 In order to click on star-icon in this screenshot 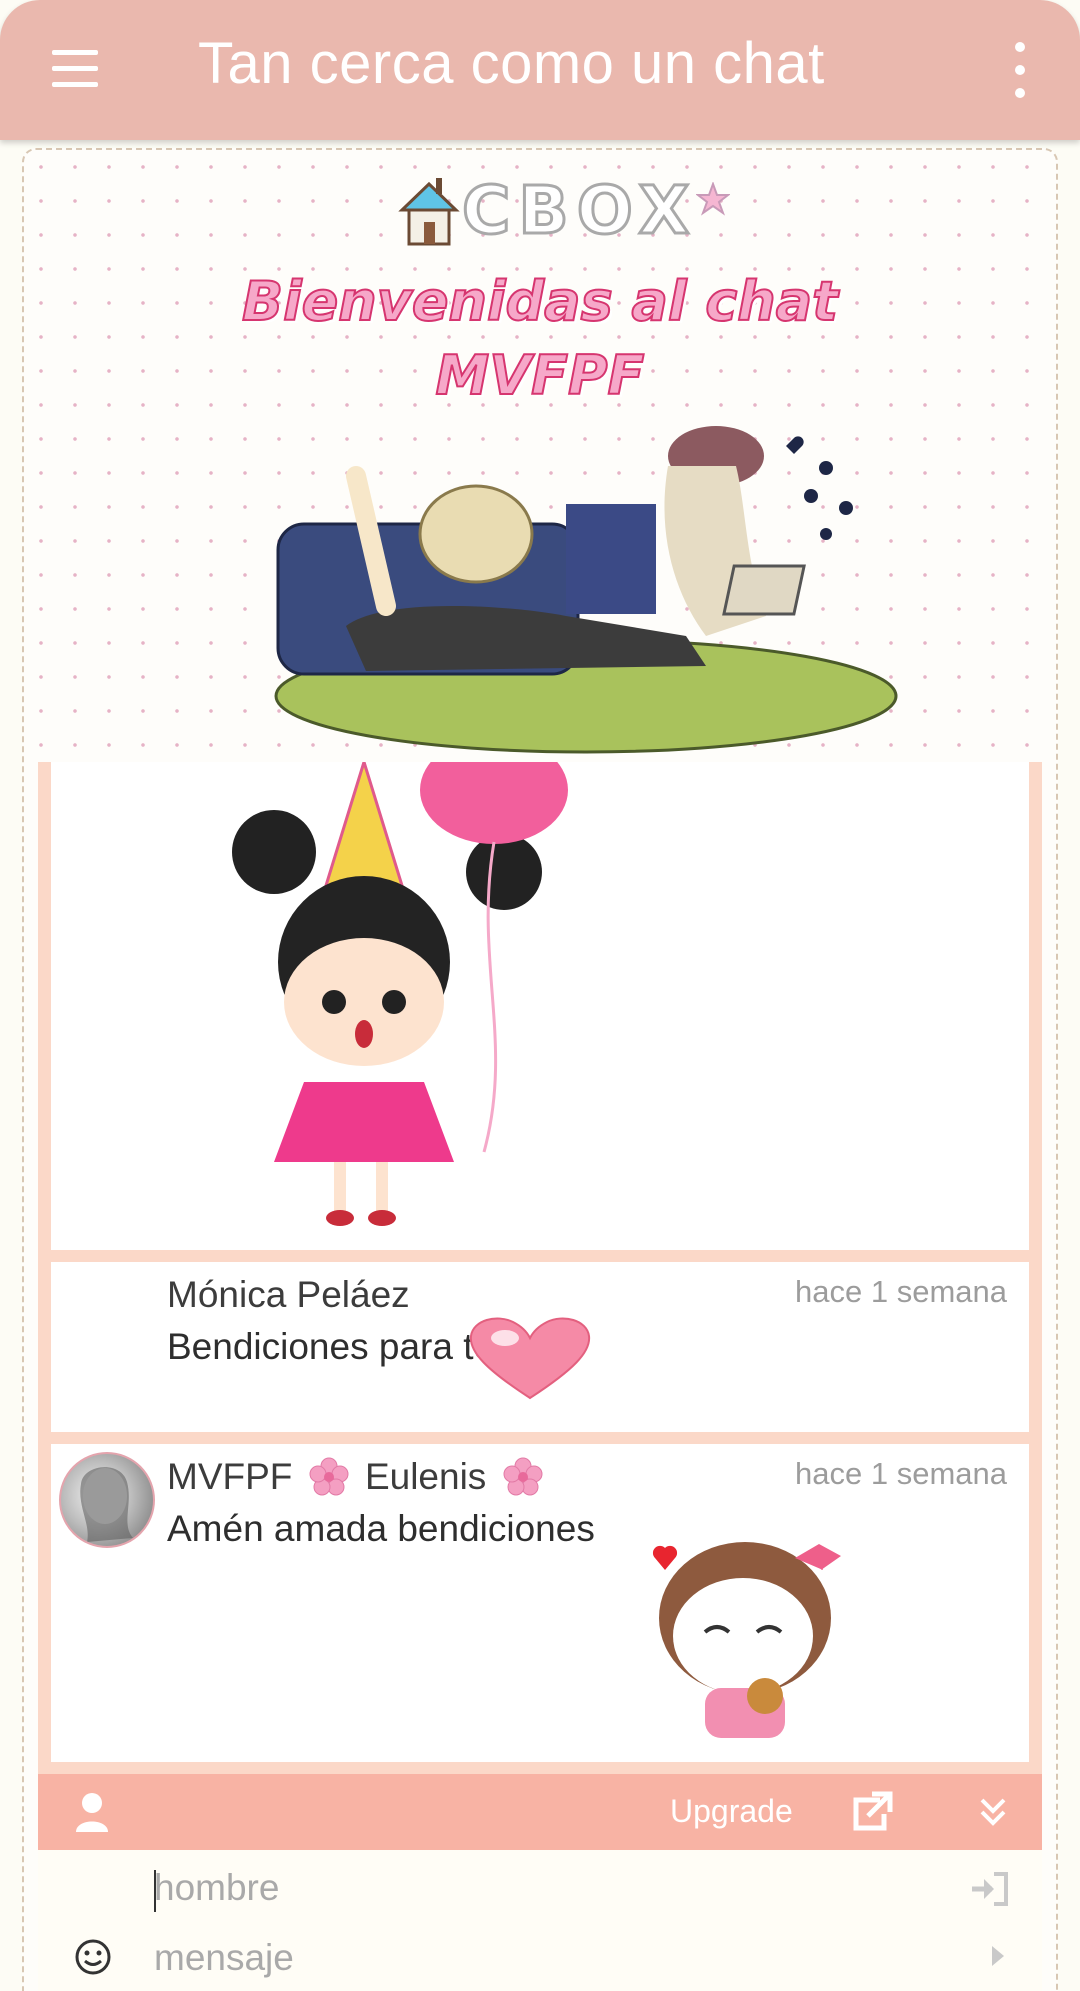, I will do `click(713, 199)`.